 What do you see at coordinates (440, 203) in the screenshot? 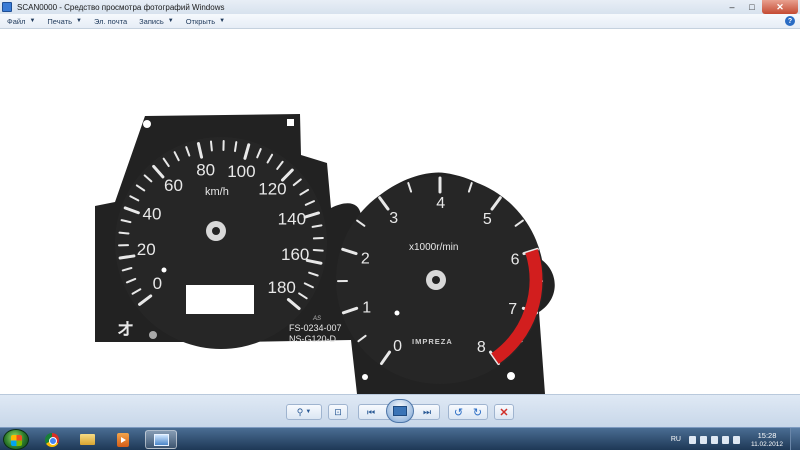
I see `tach-label-4: 4` at bounding box center [440, 203].